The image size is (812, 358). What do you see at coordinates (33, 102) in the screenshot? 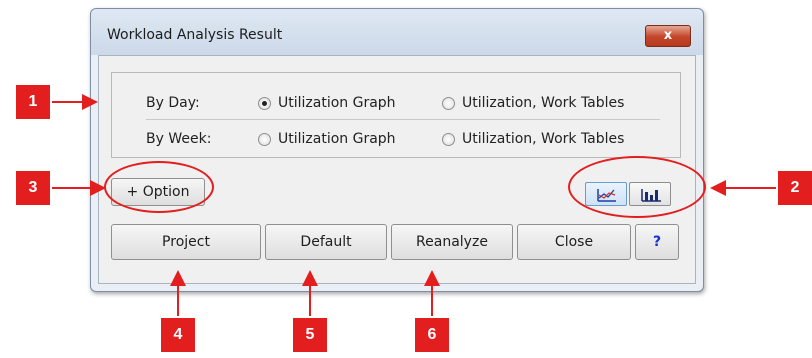
I see `callout-badge-1: 1` at bounding box center [33, 102].